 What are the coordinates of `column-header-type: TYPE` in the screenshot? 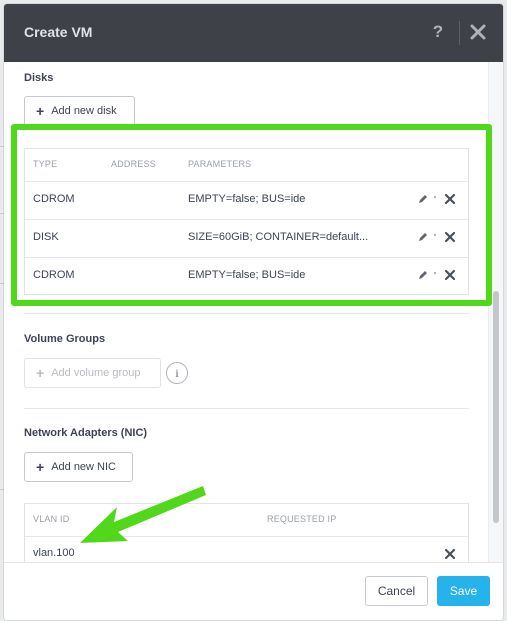 It's located at (45, 164).